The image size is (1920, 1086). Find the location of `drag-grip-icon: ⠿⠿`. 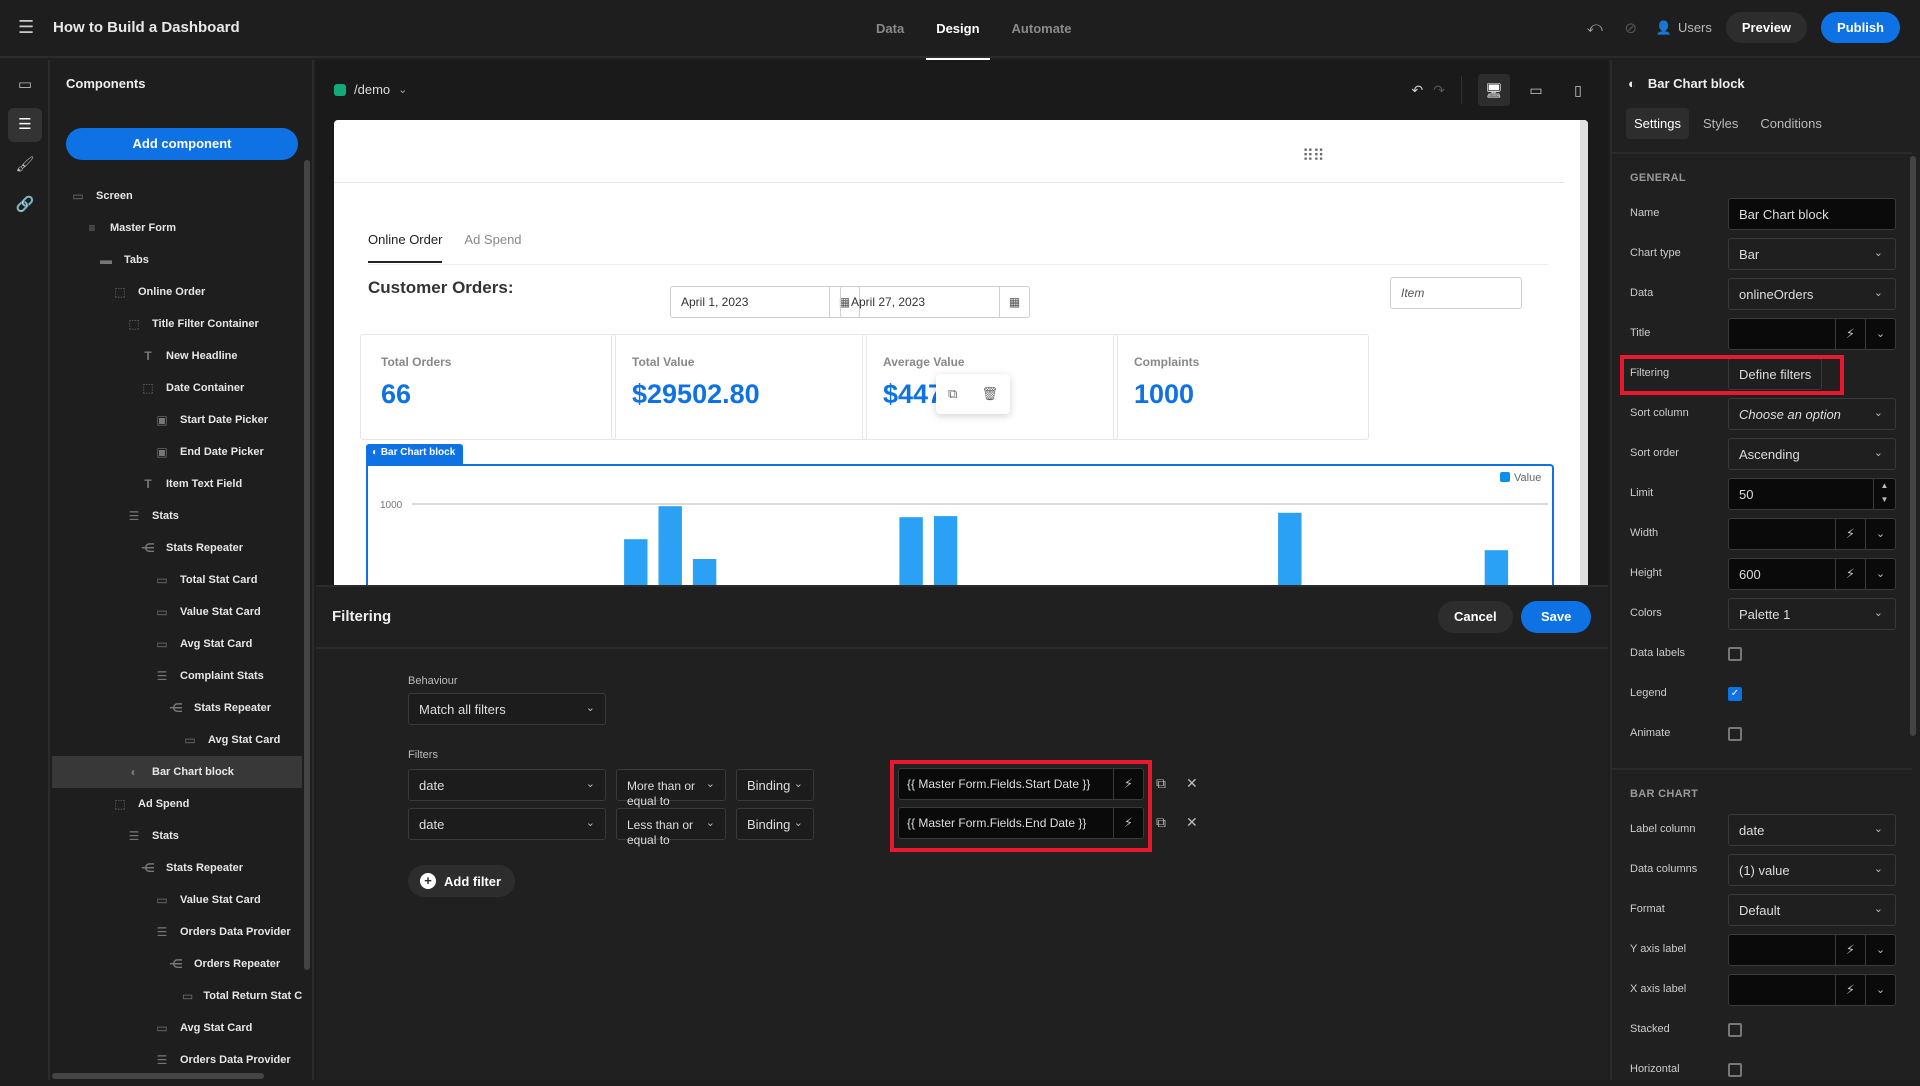

drag-grip-icon: ⠿⠿ is located at coordinates (1313, 156).